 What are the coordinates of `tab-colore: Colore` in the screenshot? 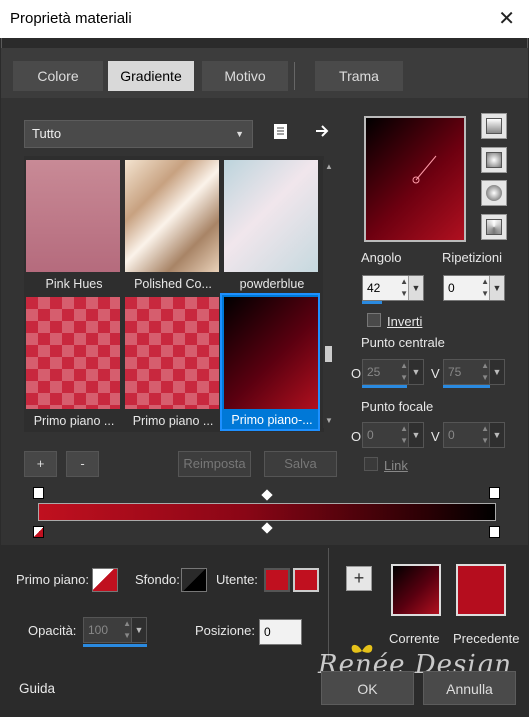 It's located at (58, 76).